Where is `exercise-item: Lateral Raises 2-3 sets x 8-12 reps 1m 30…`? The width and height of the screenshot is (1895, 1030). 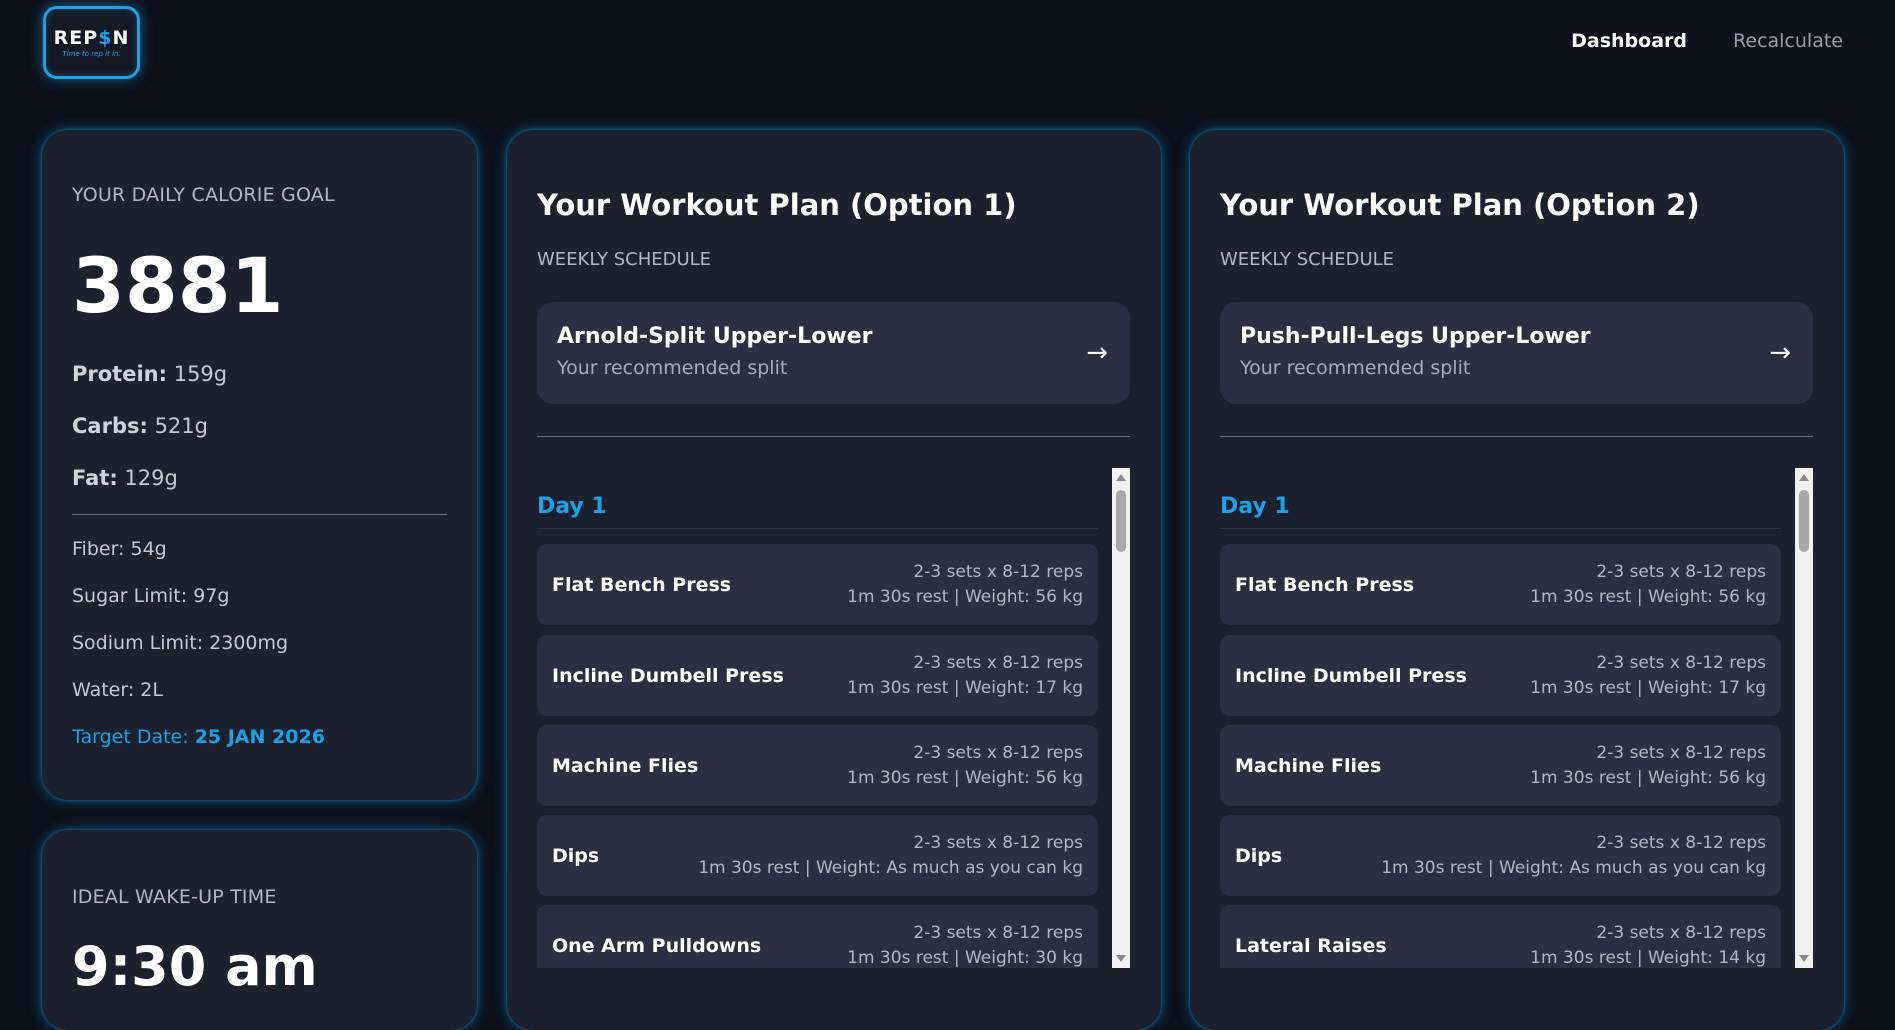 exercise-item: Lateral Raises 2-3 sets x 8-12 reps 1m 30… is located at coordinates (1500, 936).